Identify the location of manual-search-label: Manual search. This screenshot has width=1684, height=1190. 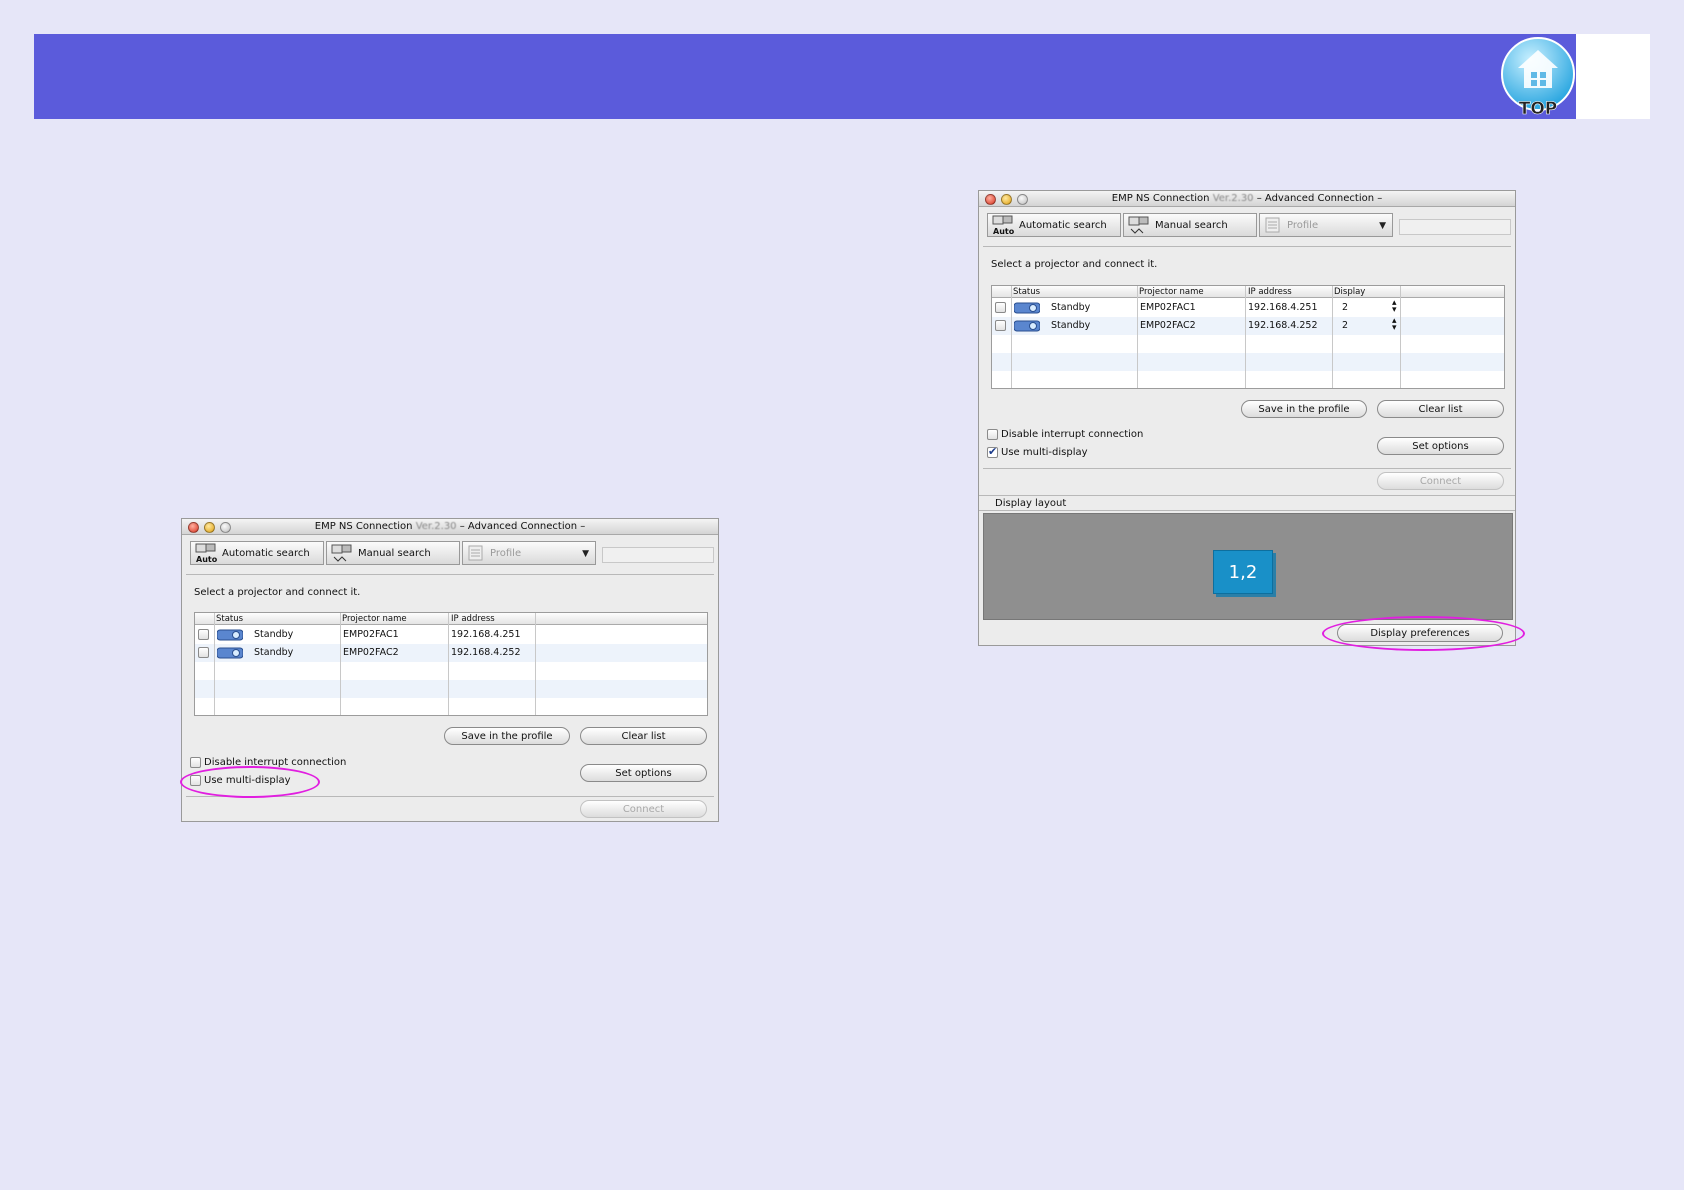
(1191, 225).